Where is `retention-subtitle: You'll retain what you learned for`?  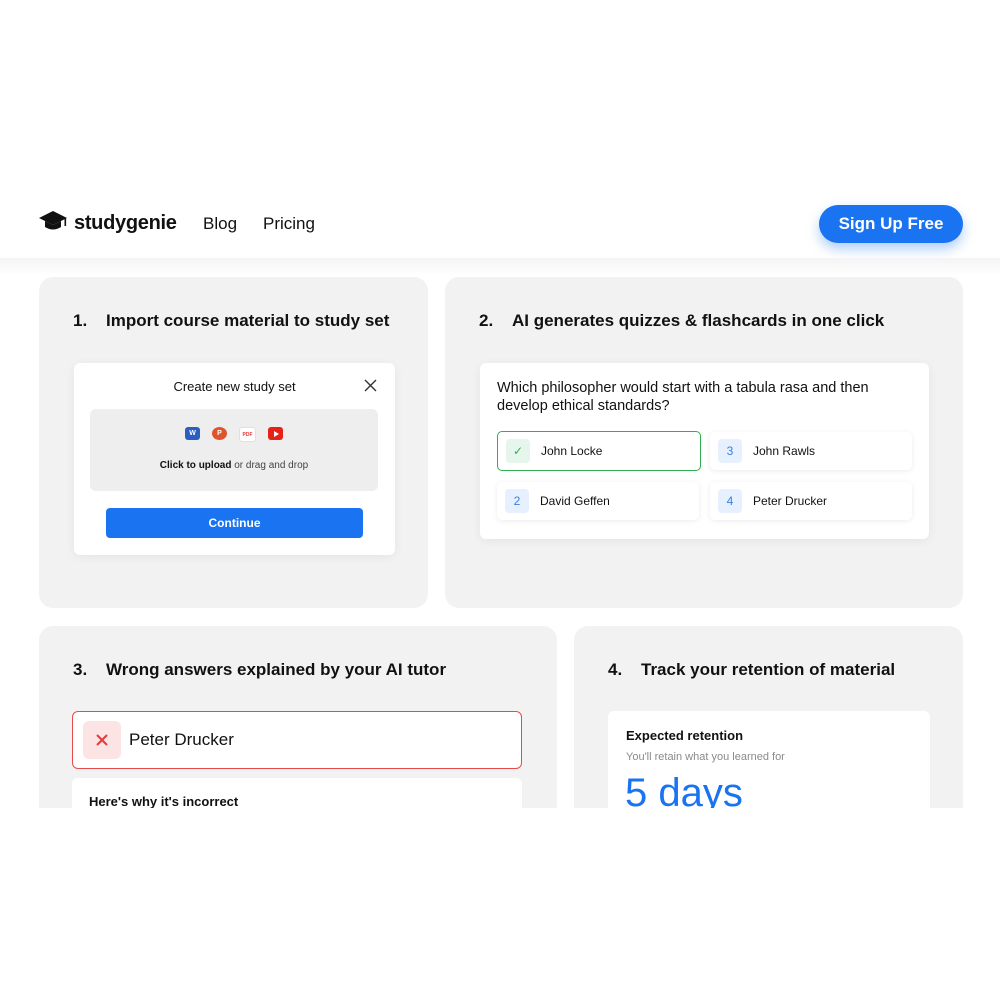 retention-subtitle: You'll retain what you learned for is located at coordinates (705, 757).